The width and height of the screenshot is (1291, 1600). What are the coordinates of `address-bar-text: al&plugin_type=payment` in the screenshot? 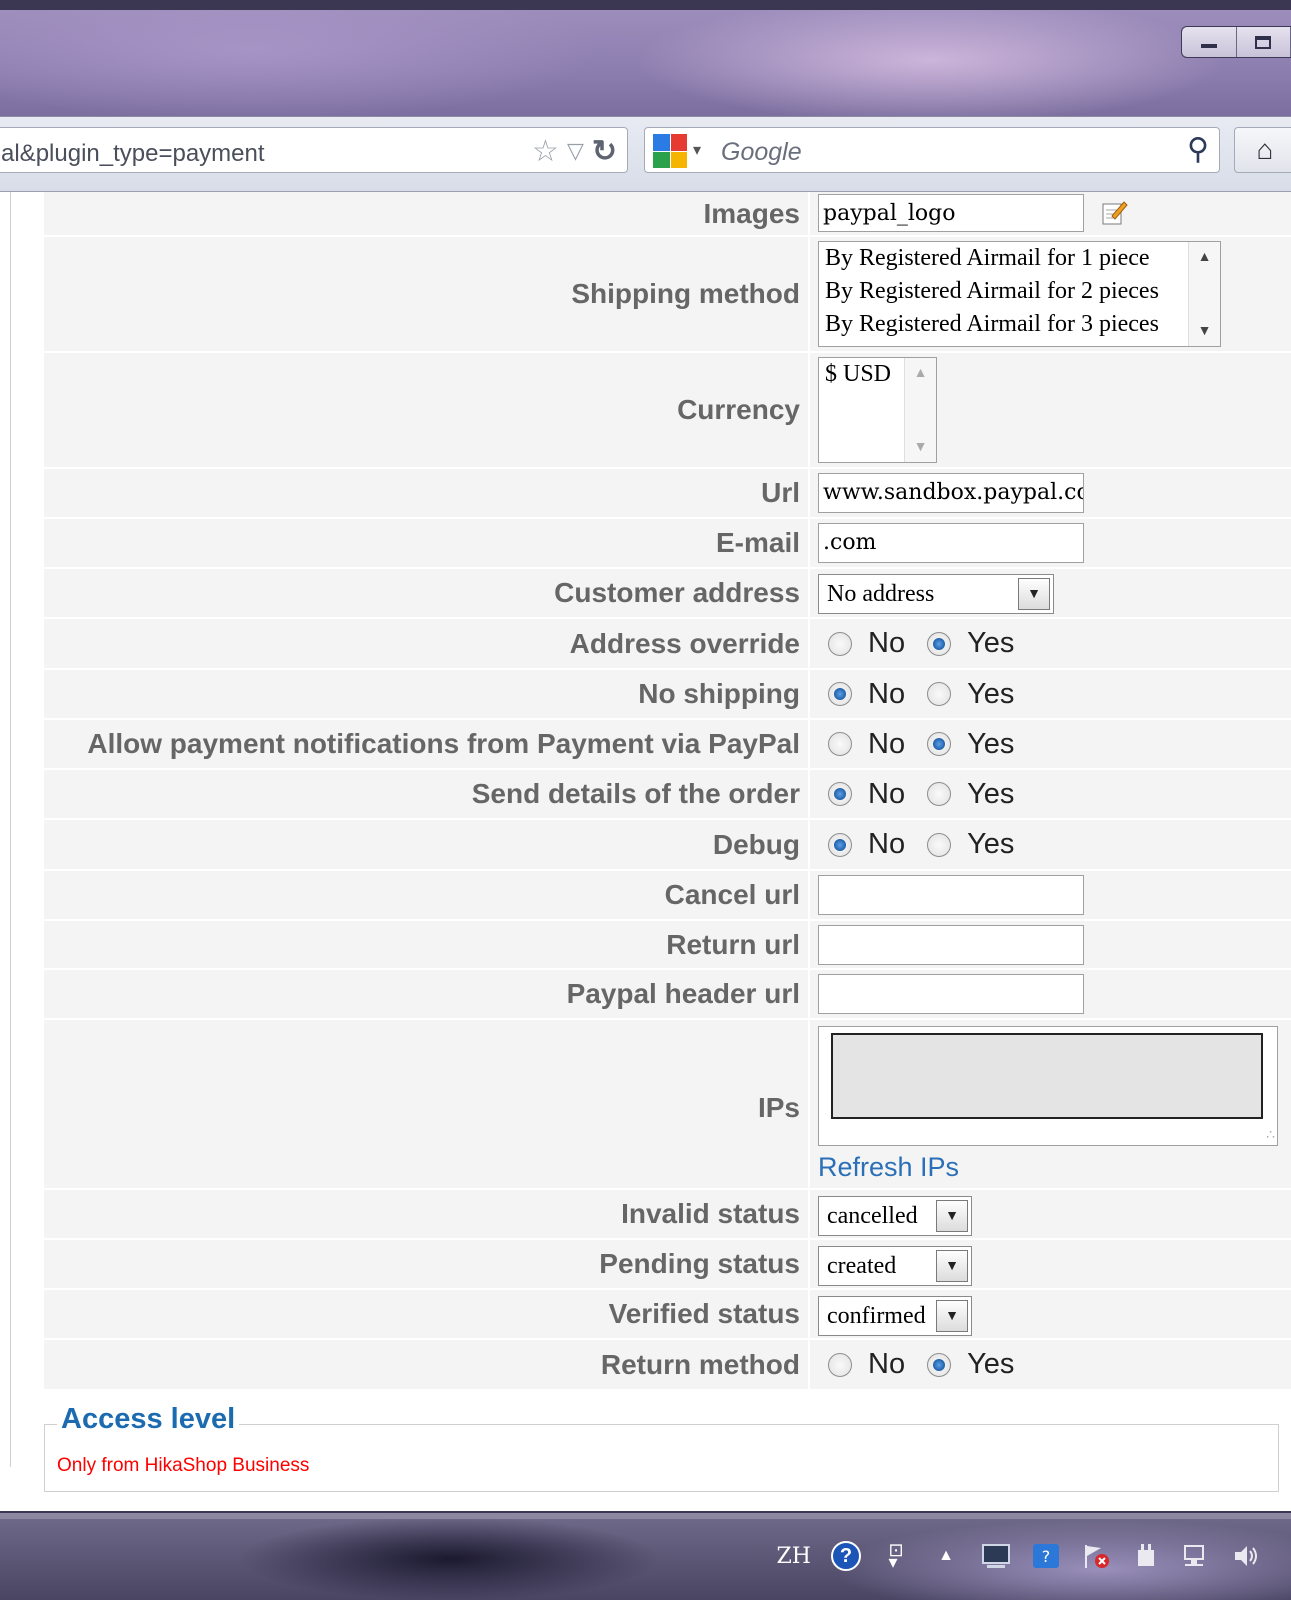 It's located at (133, 154).